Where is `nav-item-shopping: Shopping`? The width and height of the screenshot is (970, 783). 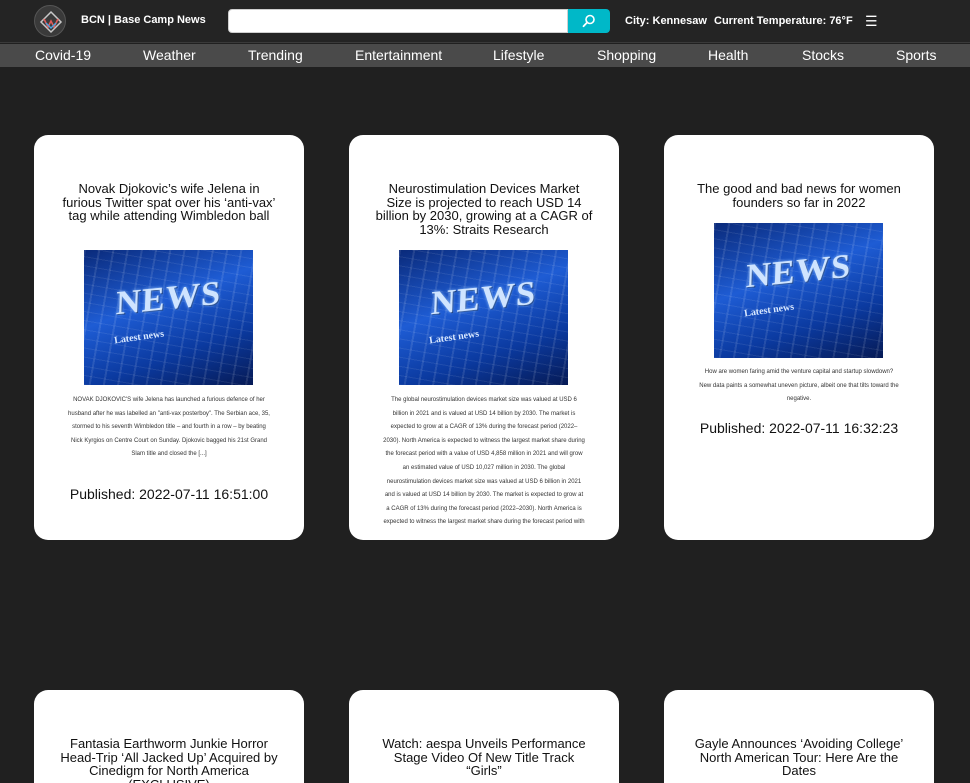
nav-item-shopping: Shopping is located at coordinates (626, 55).